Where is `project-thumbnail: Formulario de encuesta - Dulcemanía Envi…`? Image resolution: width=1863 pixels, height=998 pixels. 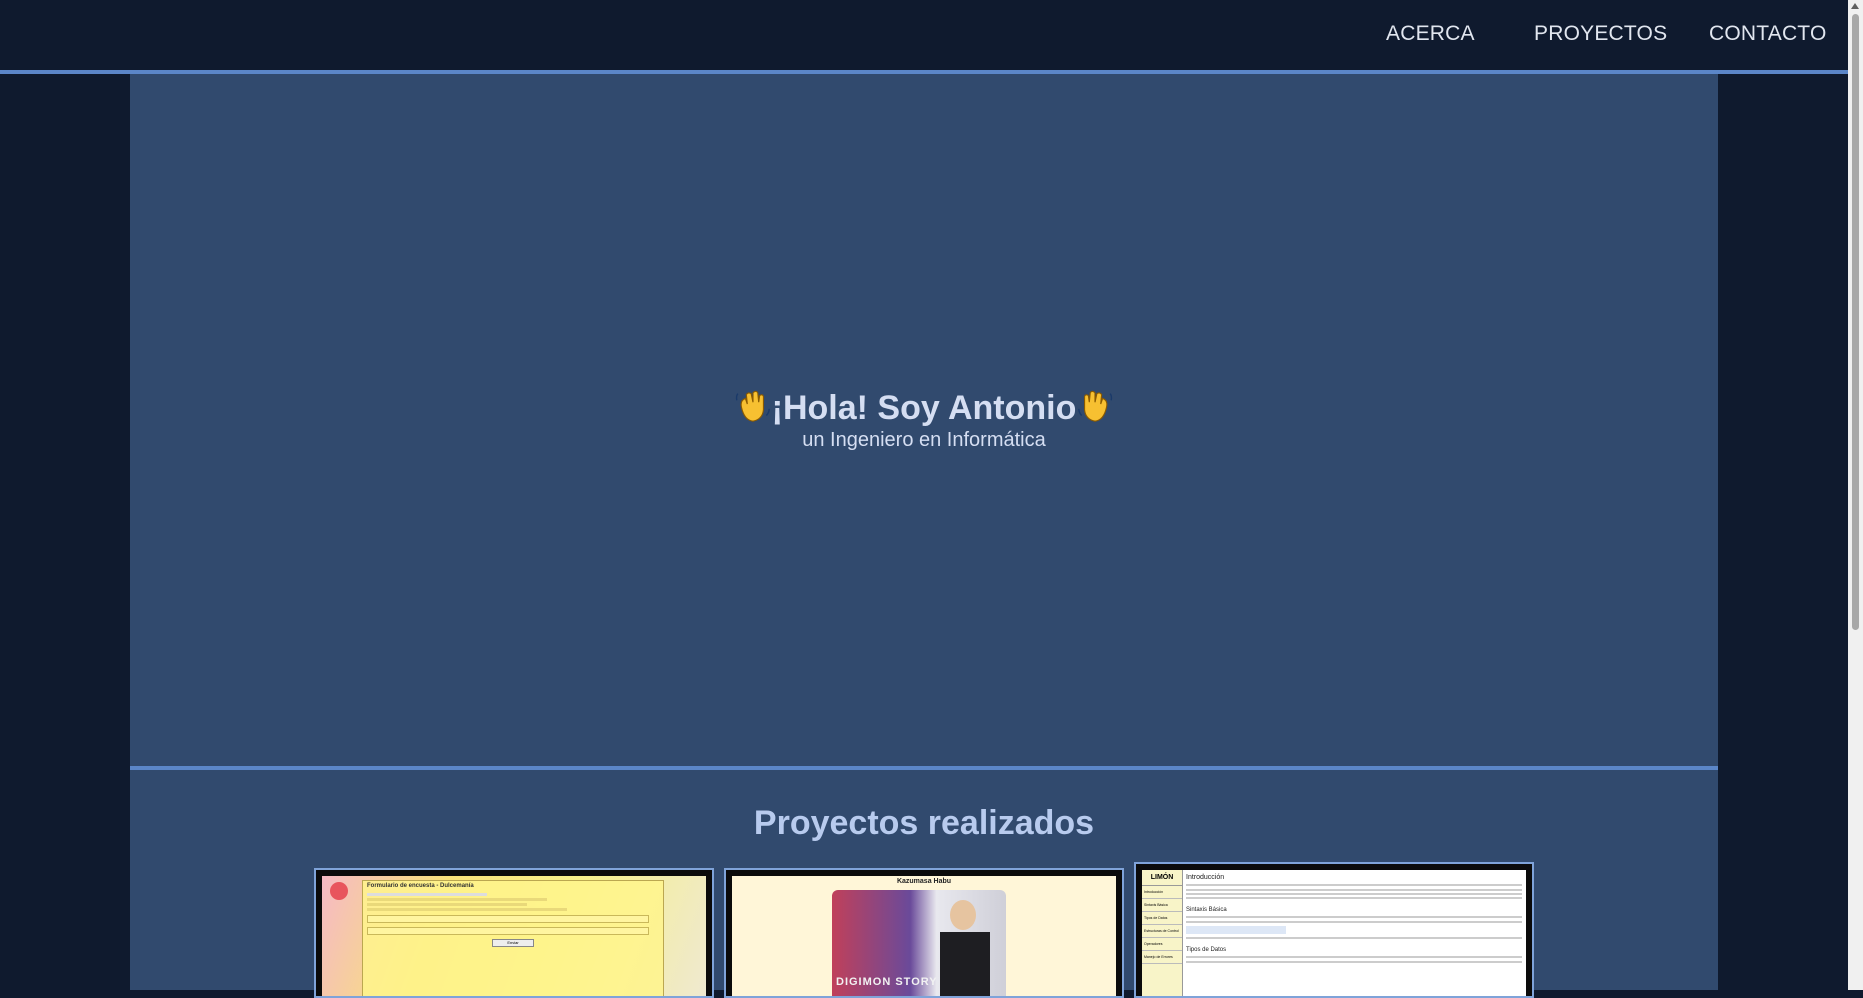 project-thumbnail: Formulario de encuesta - Dulcemanía Envi… is located at coordinates (514, 936).